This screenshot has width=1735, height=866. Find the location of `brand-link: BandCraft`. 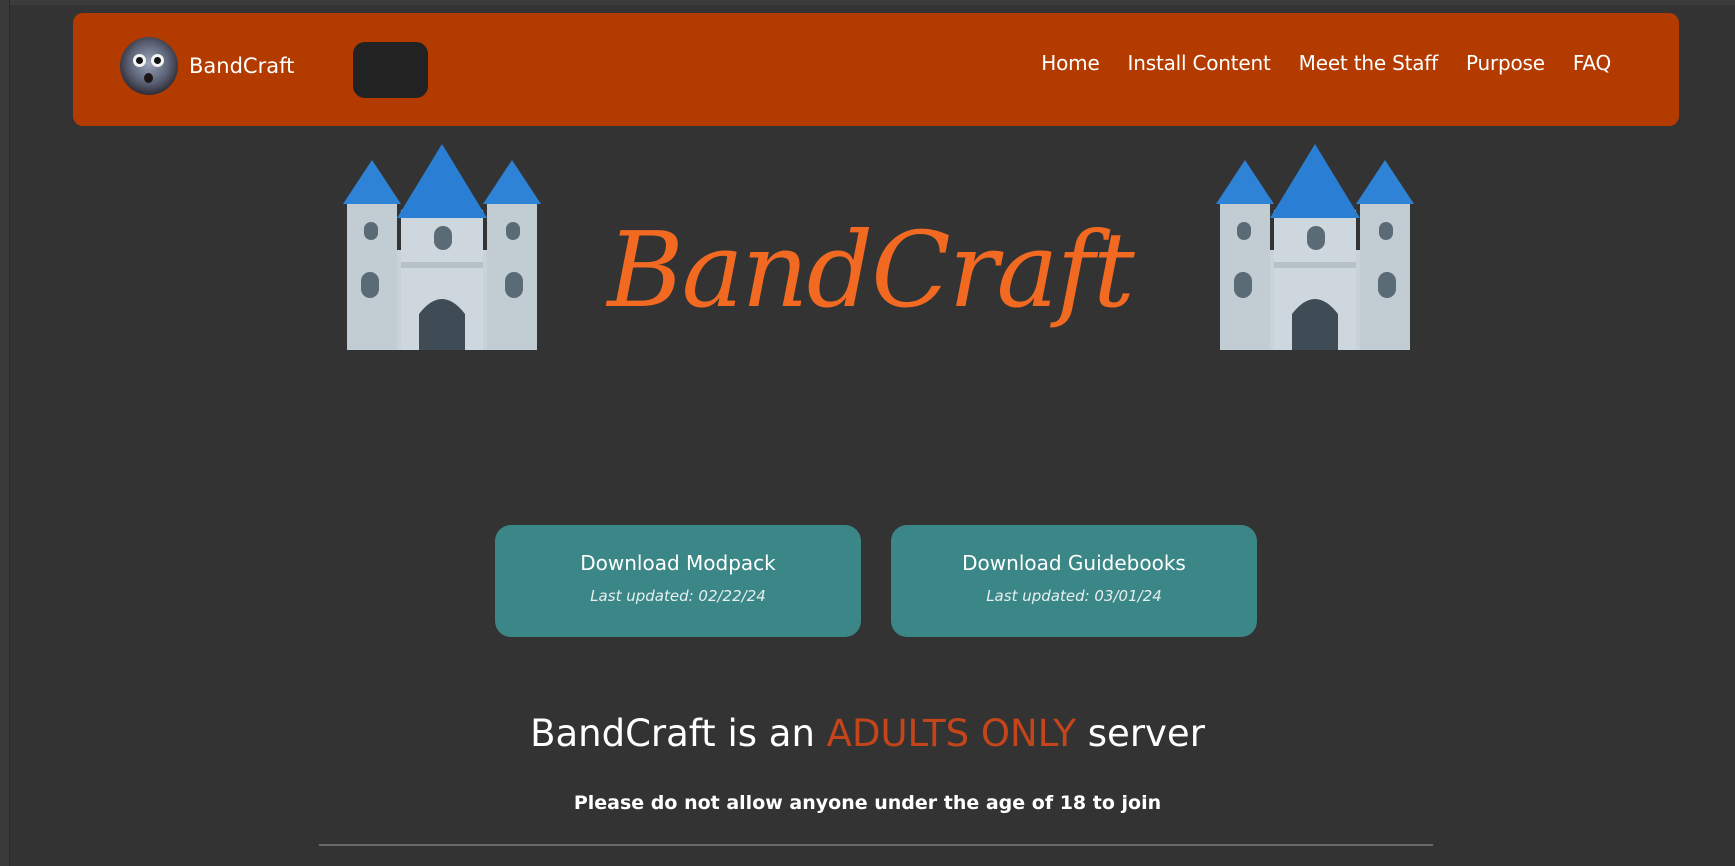

brand-link: BandCraft is located at coordinates (207, 66).